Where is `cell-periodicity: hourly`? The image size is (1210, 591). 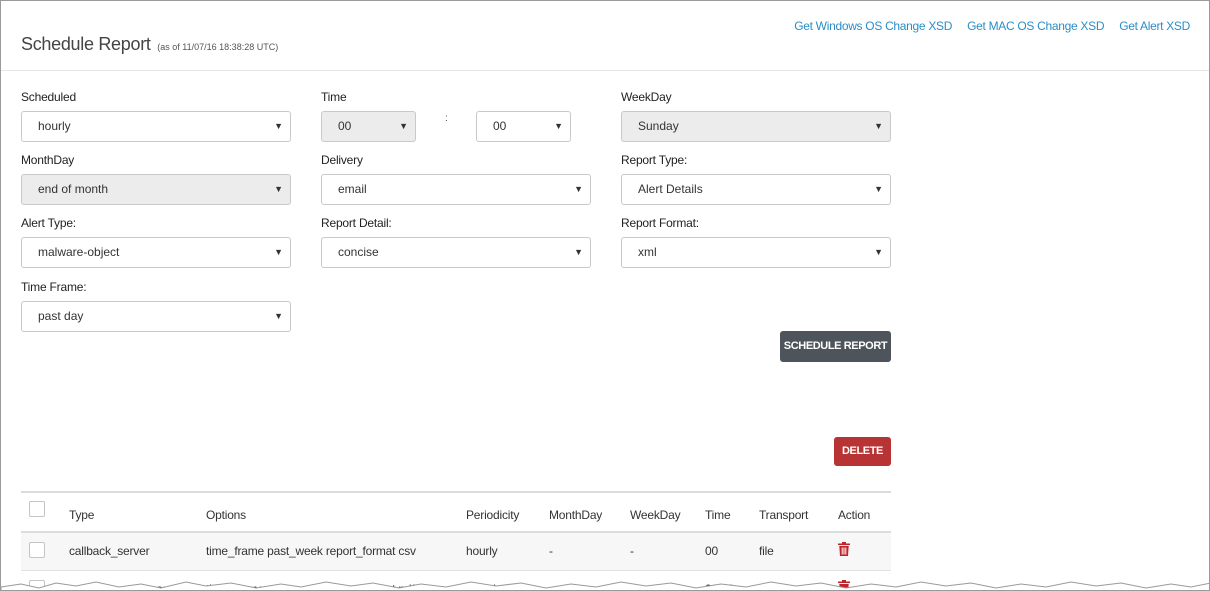
cell-periodicity: hourly is located at coordinates (482, 551).